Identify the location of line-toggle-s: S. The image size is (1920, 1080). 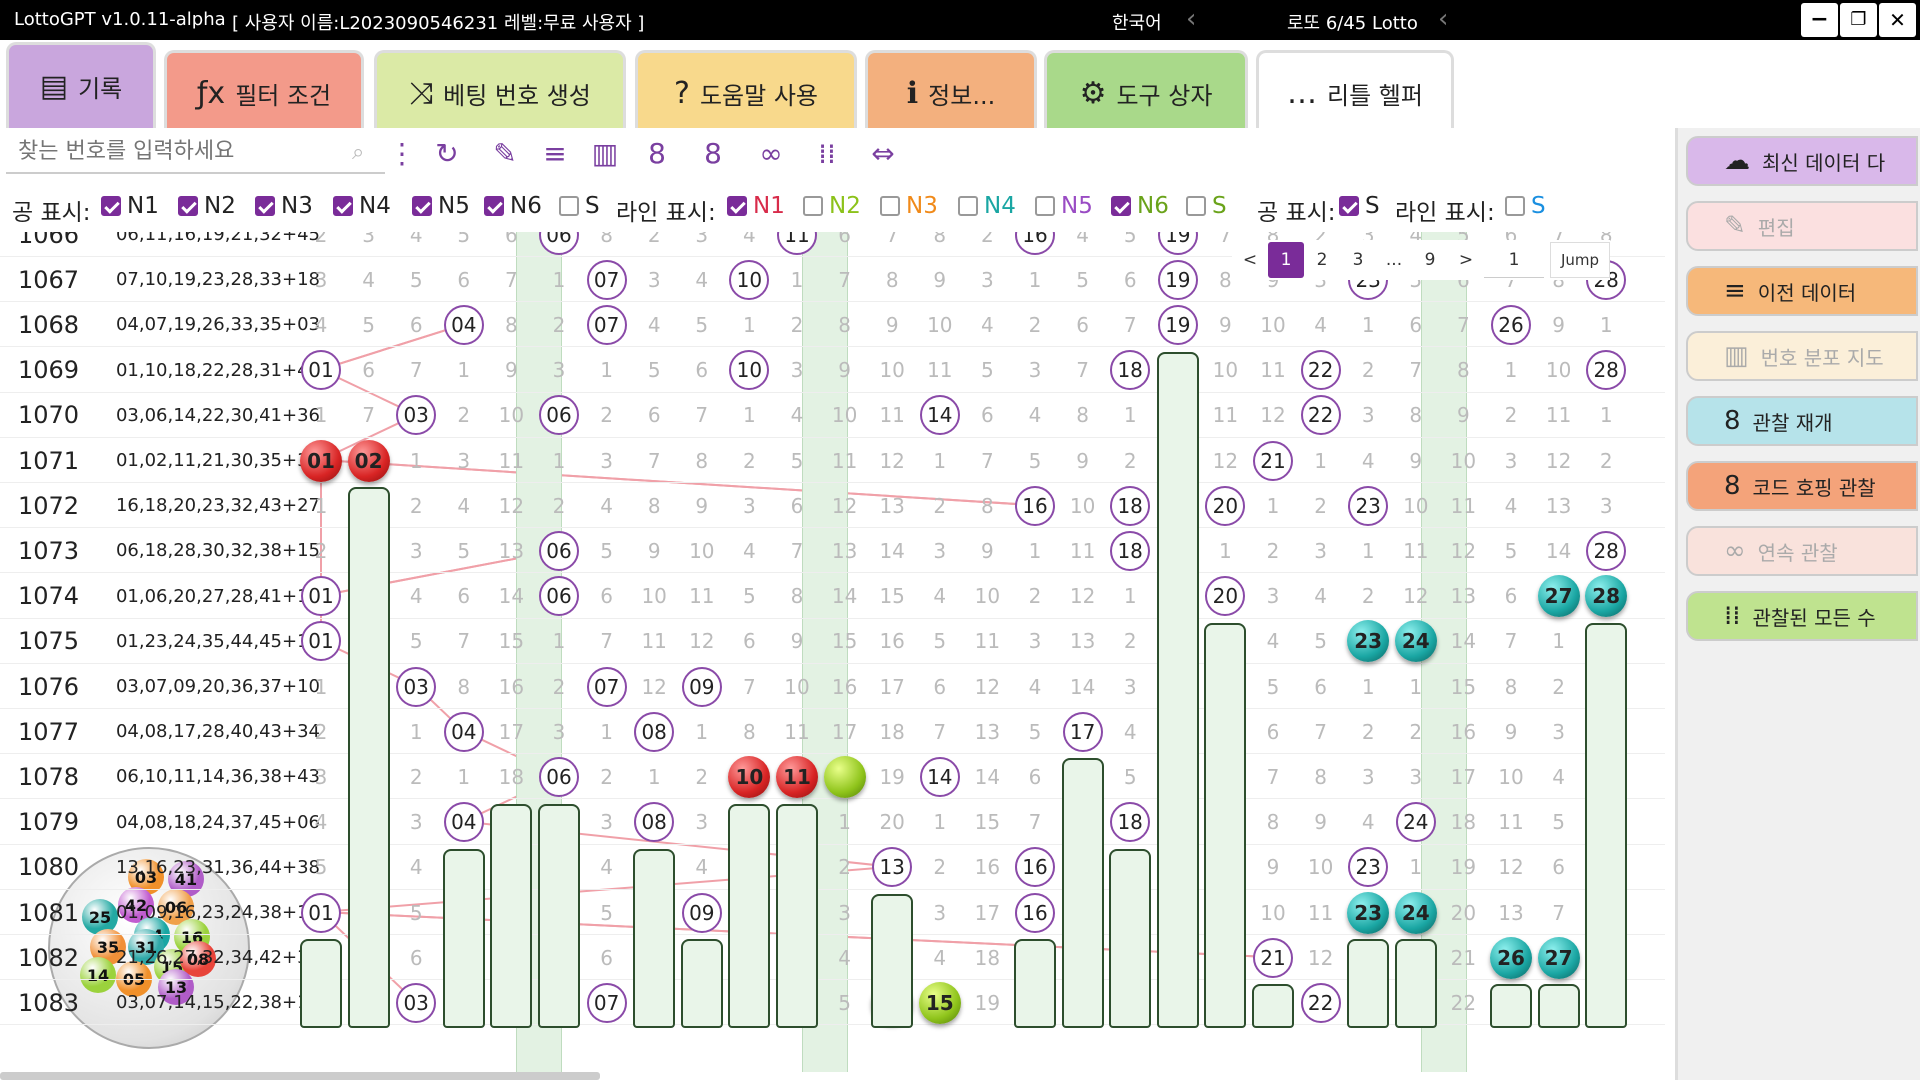
(1206, 206).